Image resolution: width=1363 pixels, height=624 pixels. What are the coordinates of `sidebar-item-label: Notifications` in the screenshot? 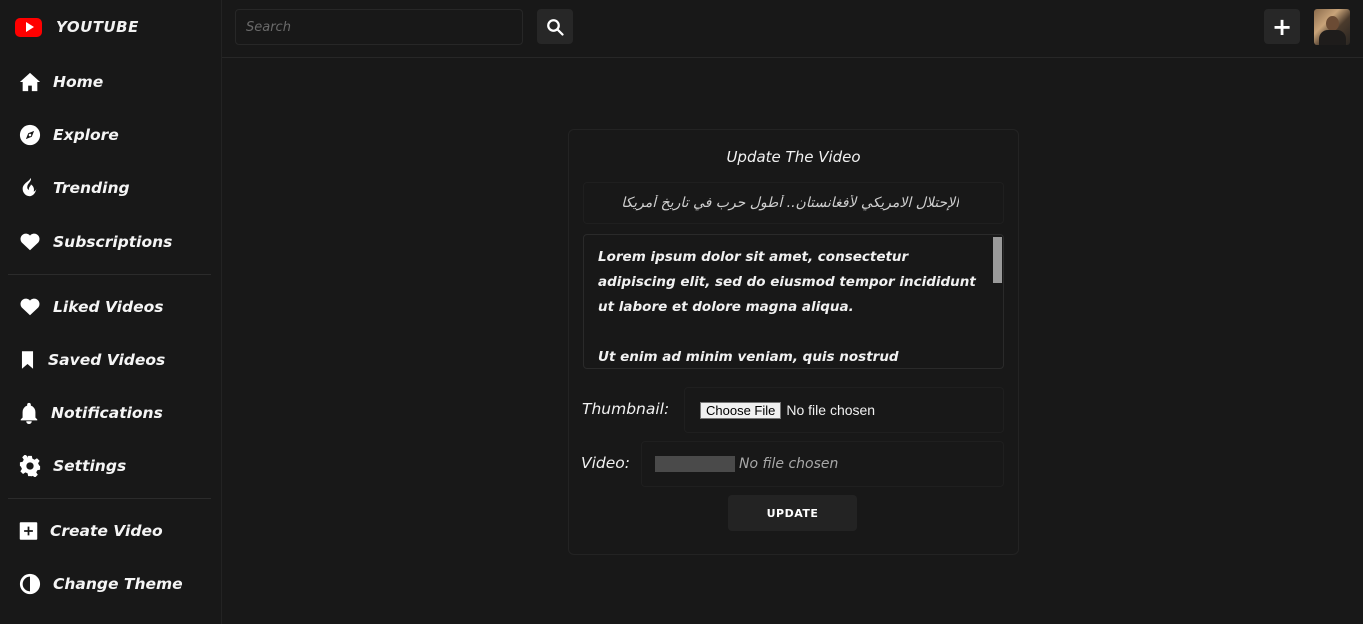 It's located at (107, 413).